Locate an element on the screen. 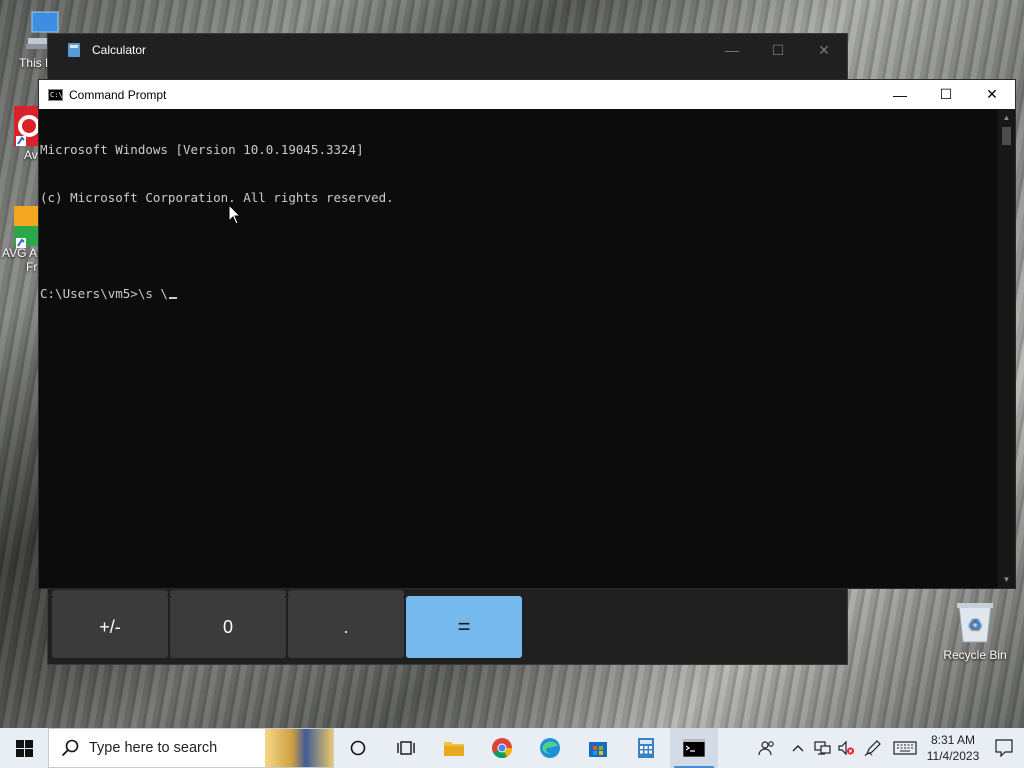 Image resolution: width=1024 pixels, height=768 pixels. store-button is located at coordinates (598, 748).